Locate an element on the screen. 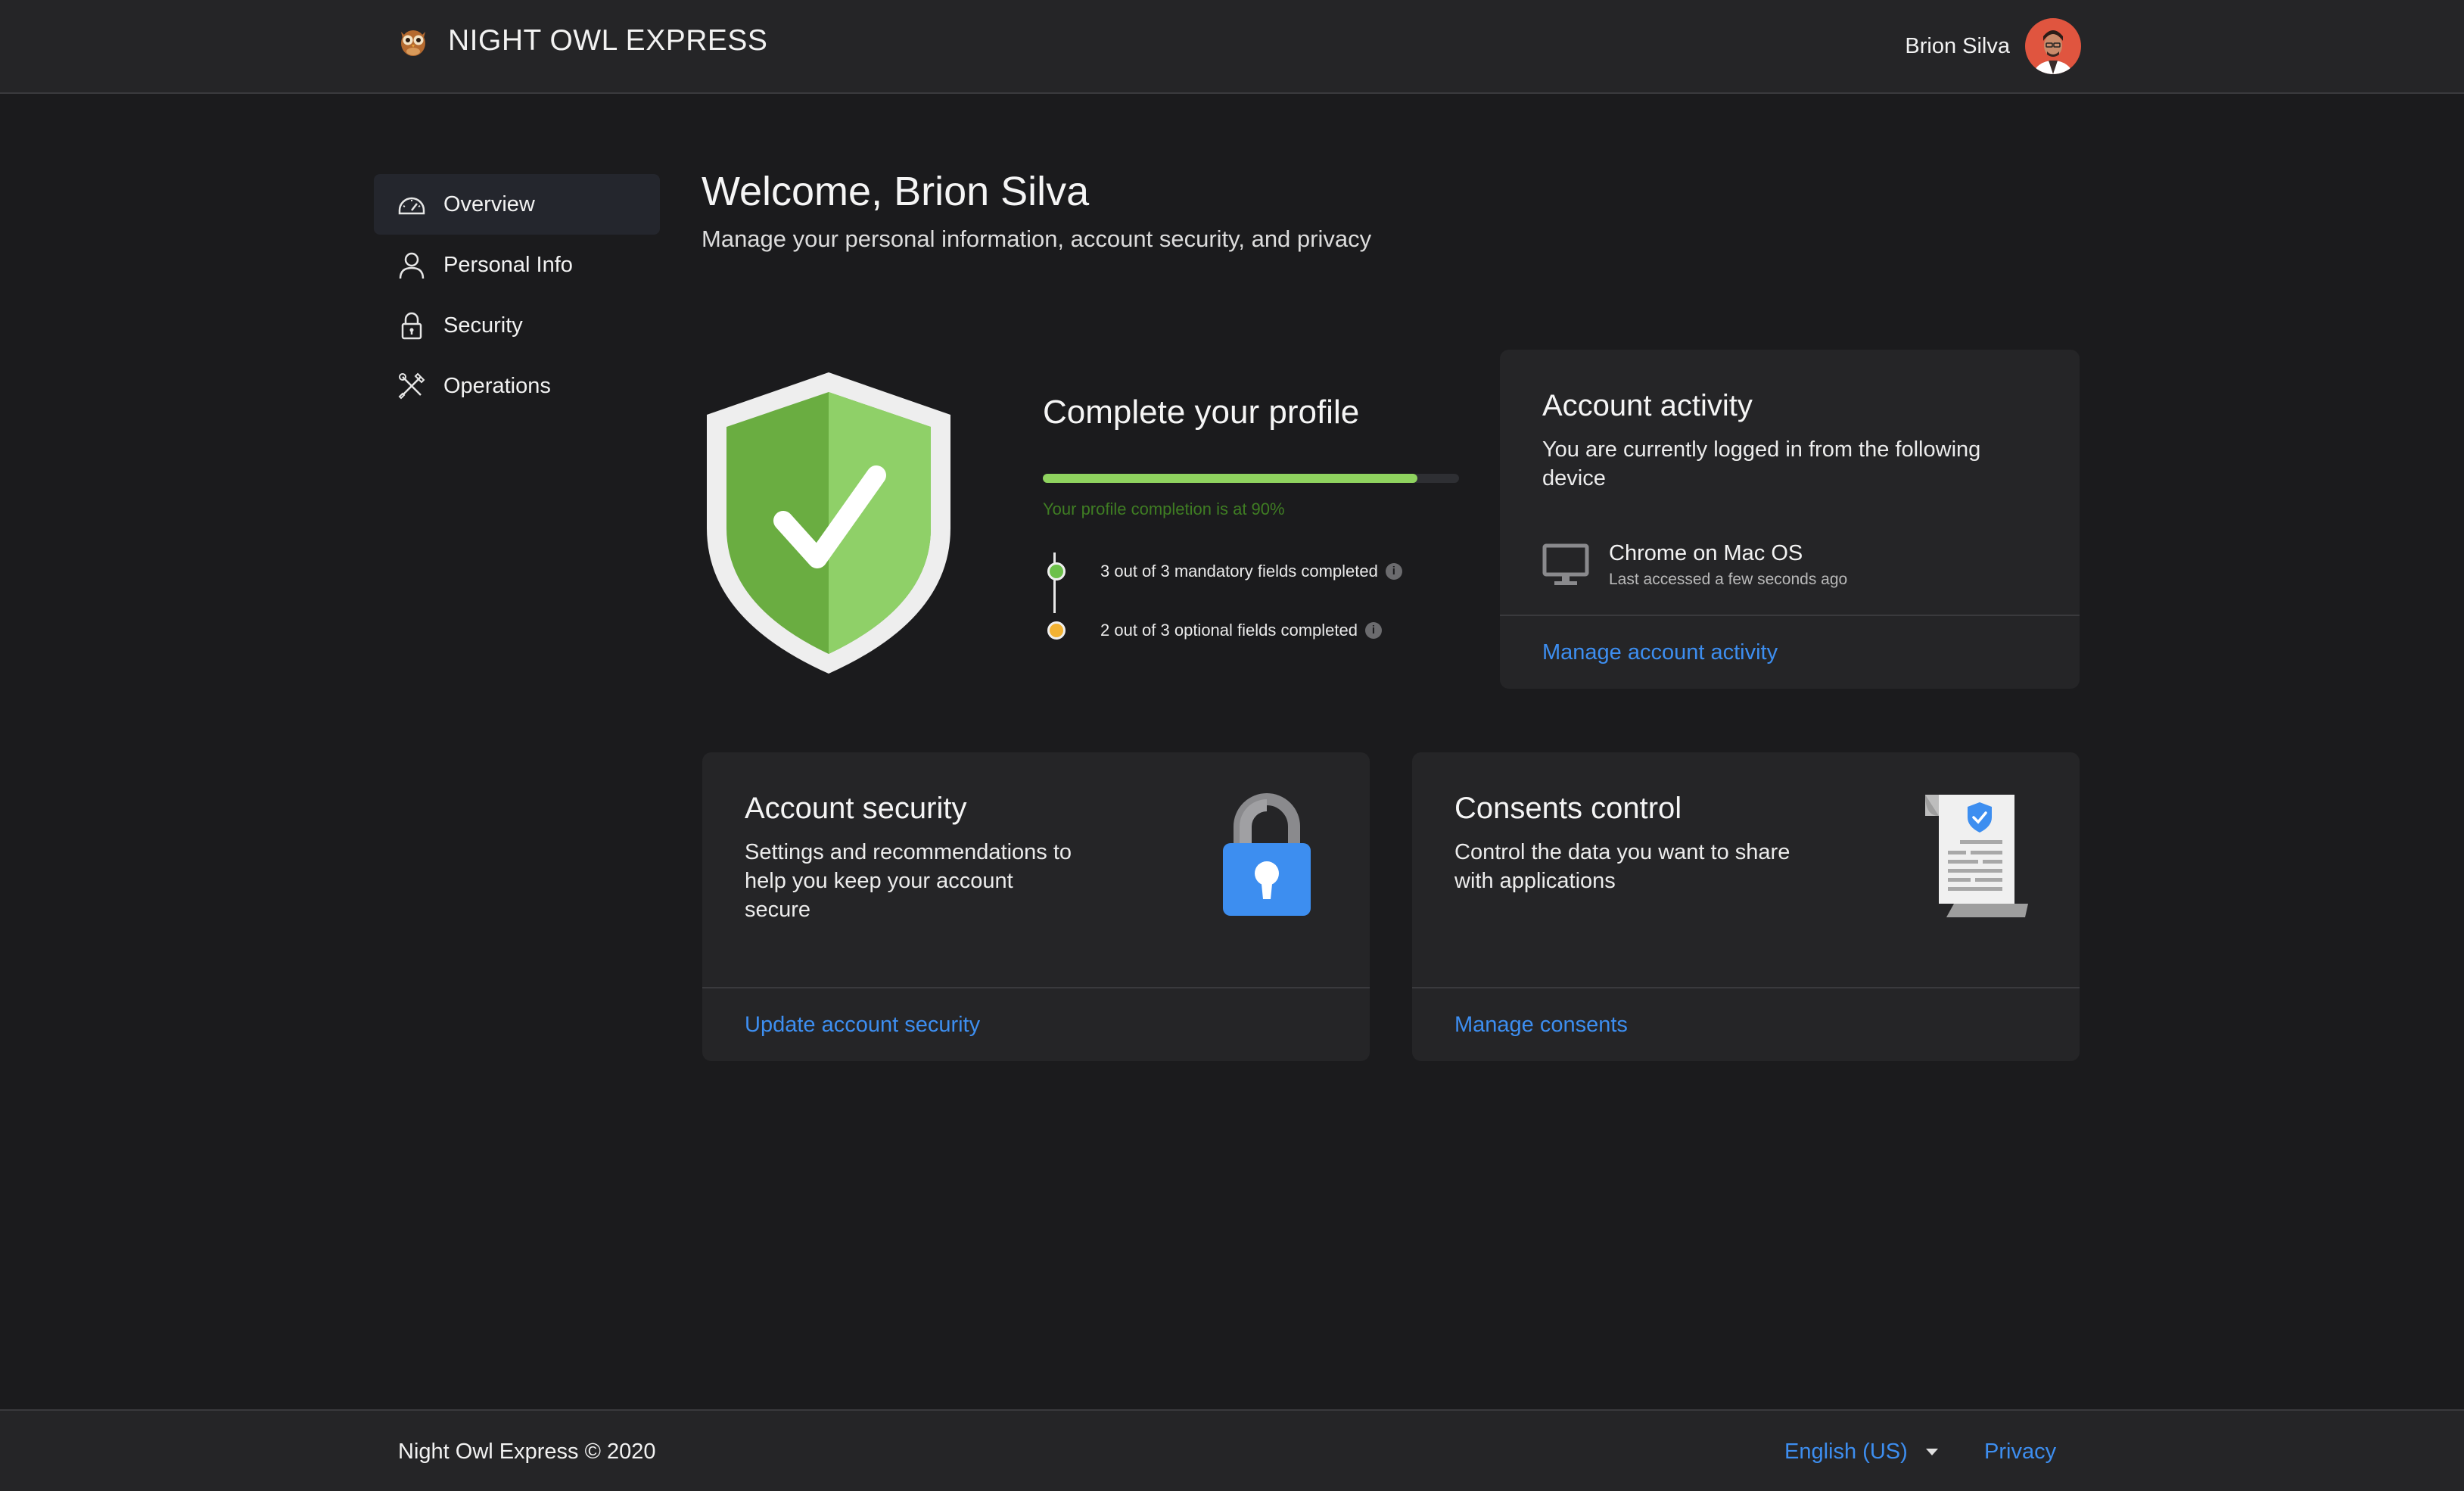 The height and width of the screenshot is (1491, 2464). sidebar-item-personal-info: Personal Info is located at coordinates (517, 265).